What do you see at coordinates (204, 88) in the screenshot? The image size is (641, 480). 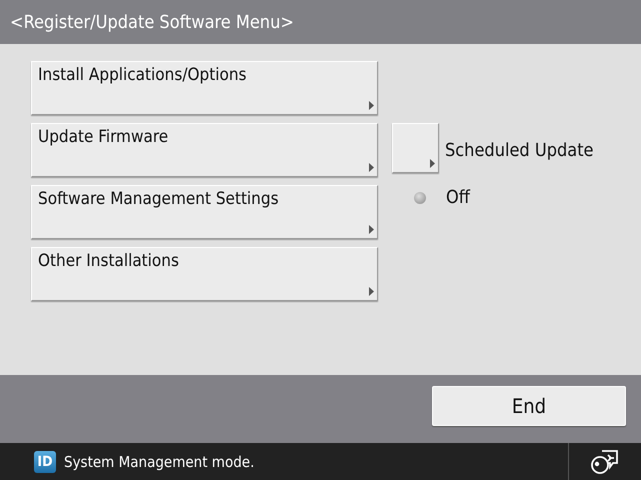 I see `menu-button: Install Applications/Options` at bounding box center [204, 88].